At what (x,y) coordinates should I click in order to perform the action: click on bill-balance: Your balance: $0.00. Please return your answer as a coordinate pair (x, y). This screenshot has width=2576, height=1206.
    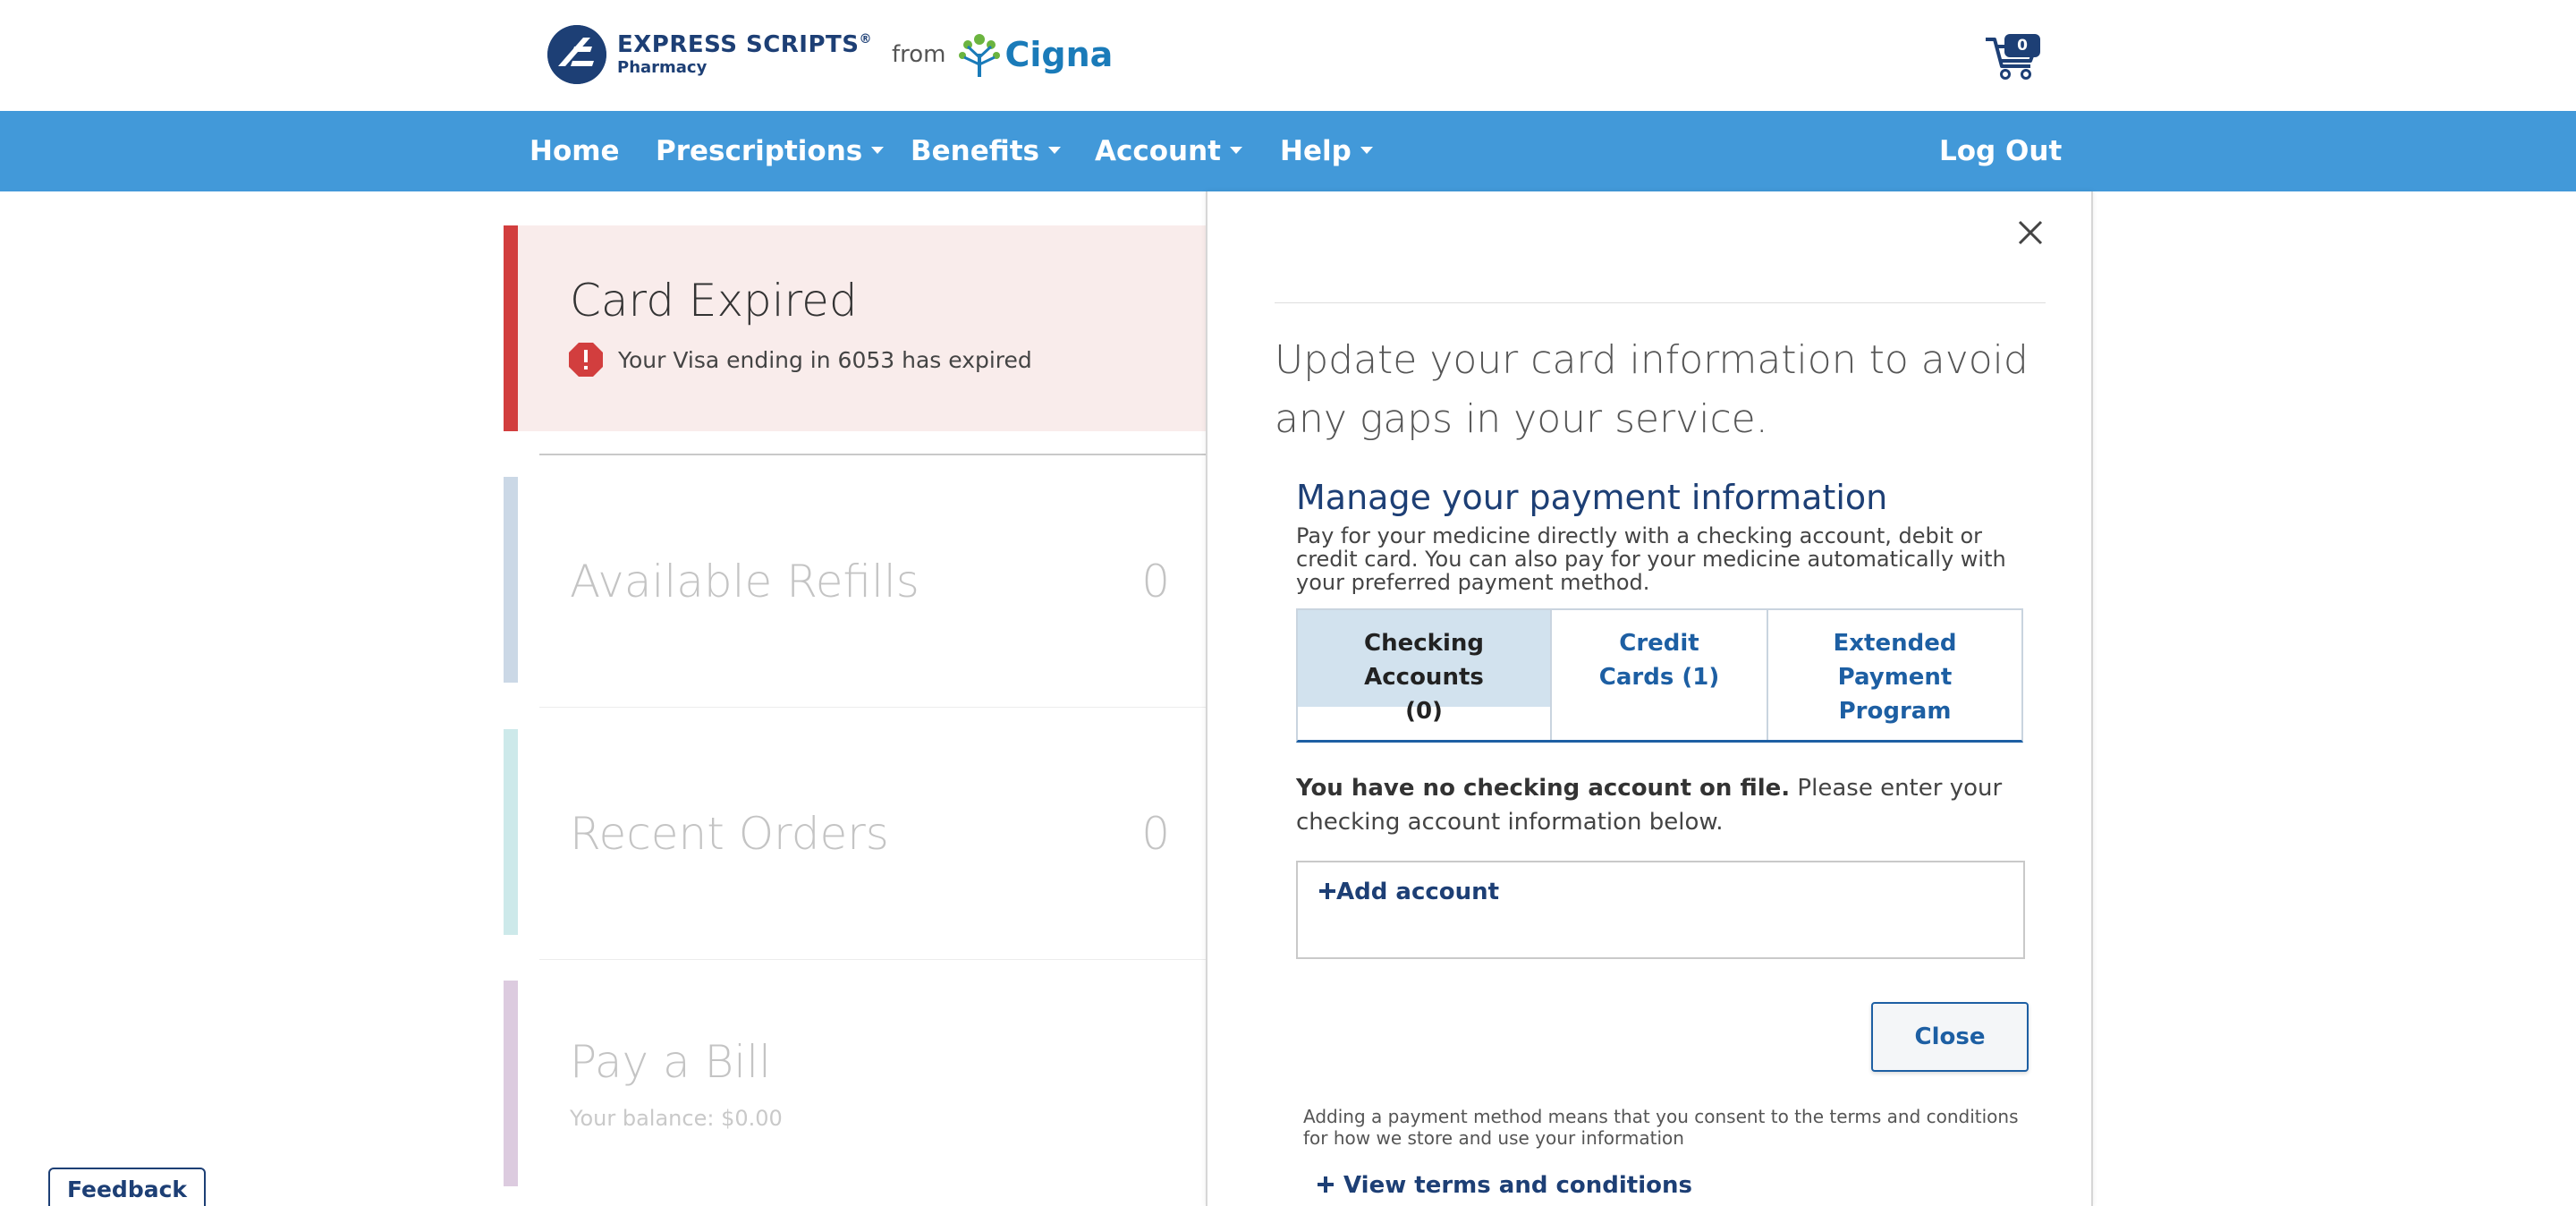
    Looking at the image, I should click on (676, 1118).